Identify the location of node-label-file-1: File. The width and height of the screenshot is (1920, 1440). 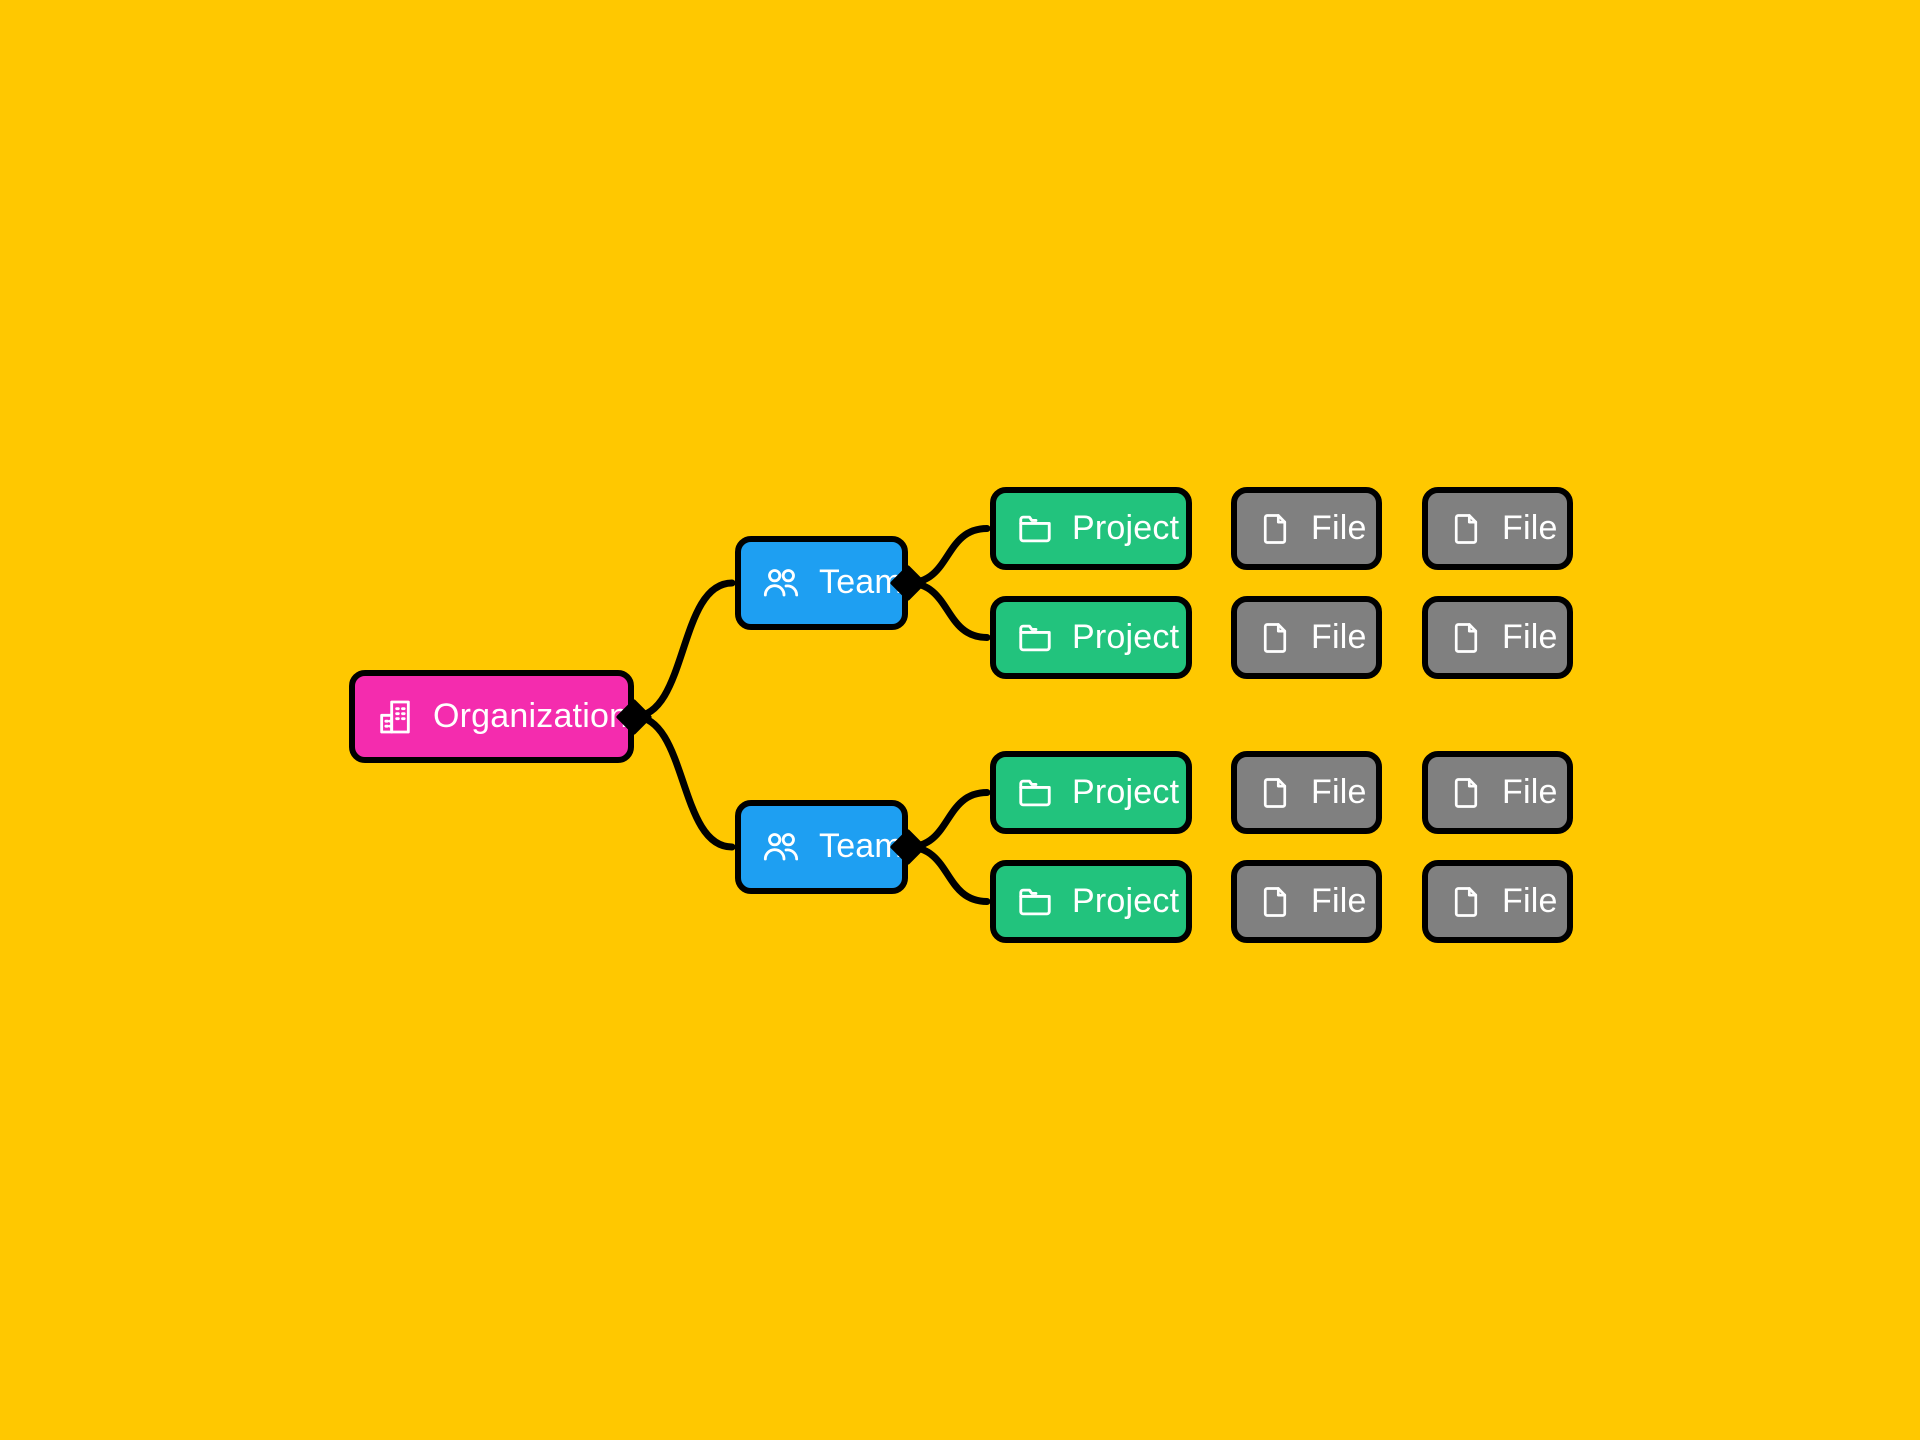
(1339, 527).